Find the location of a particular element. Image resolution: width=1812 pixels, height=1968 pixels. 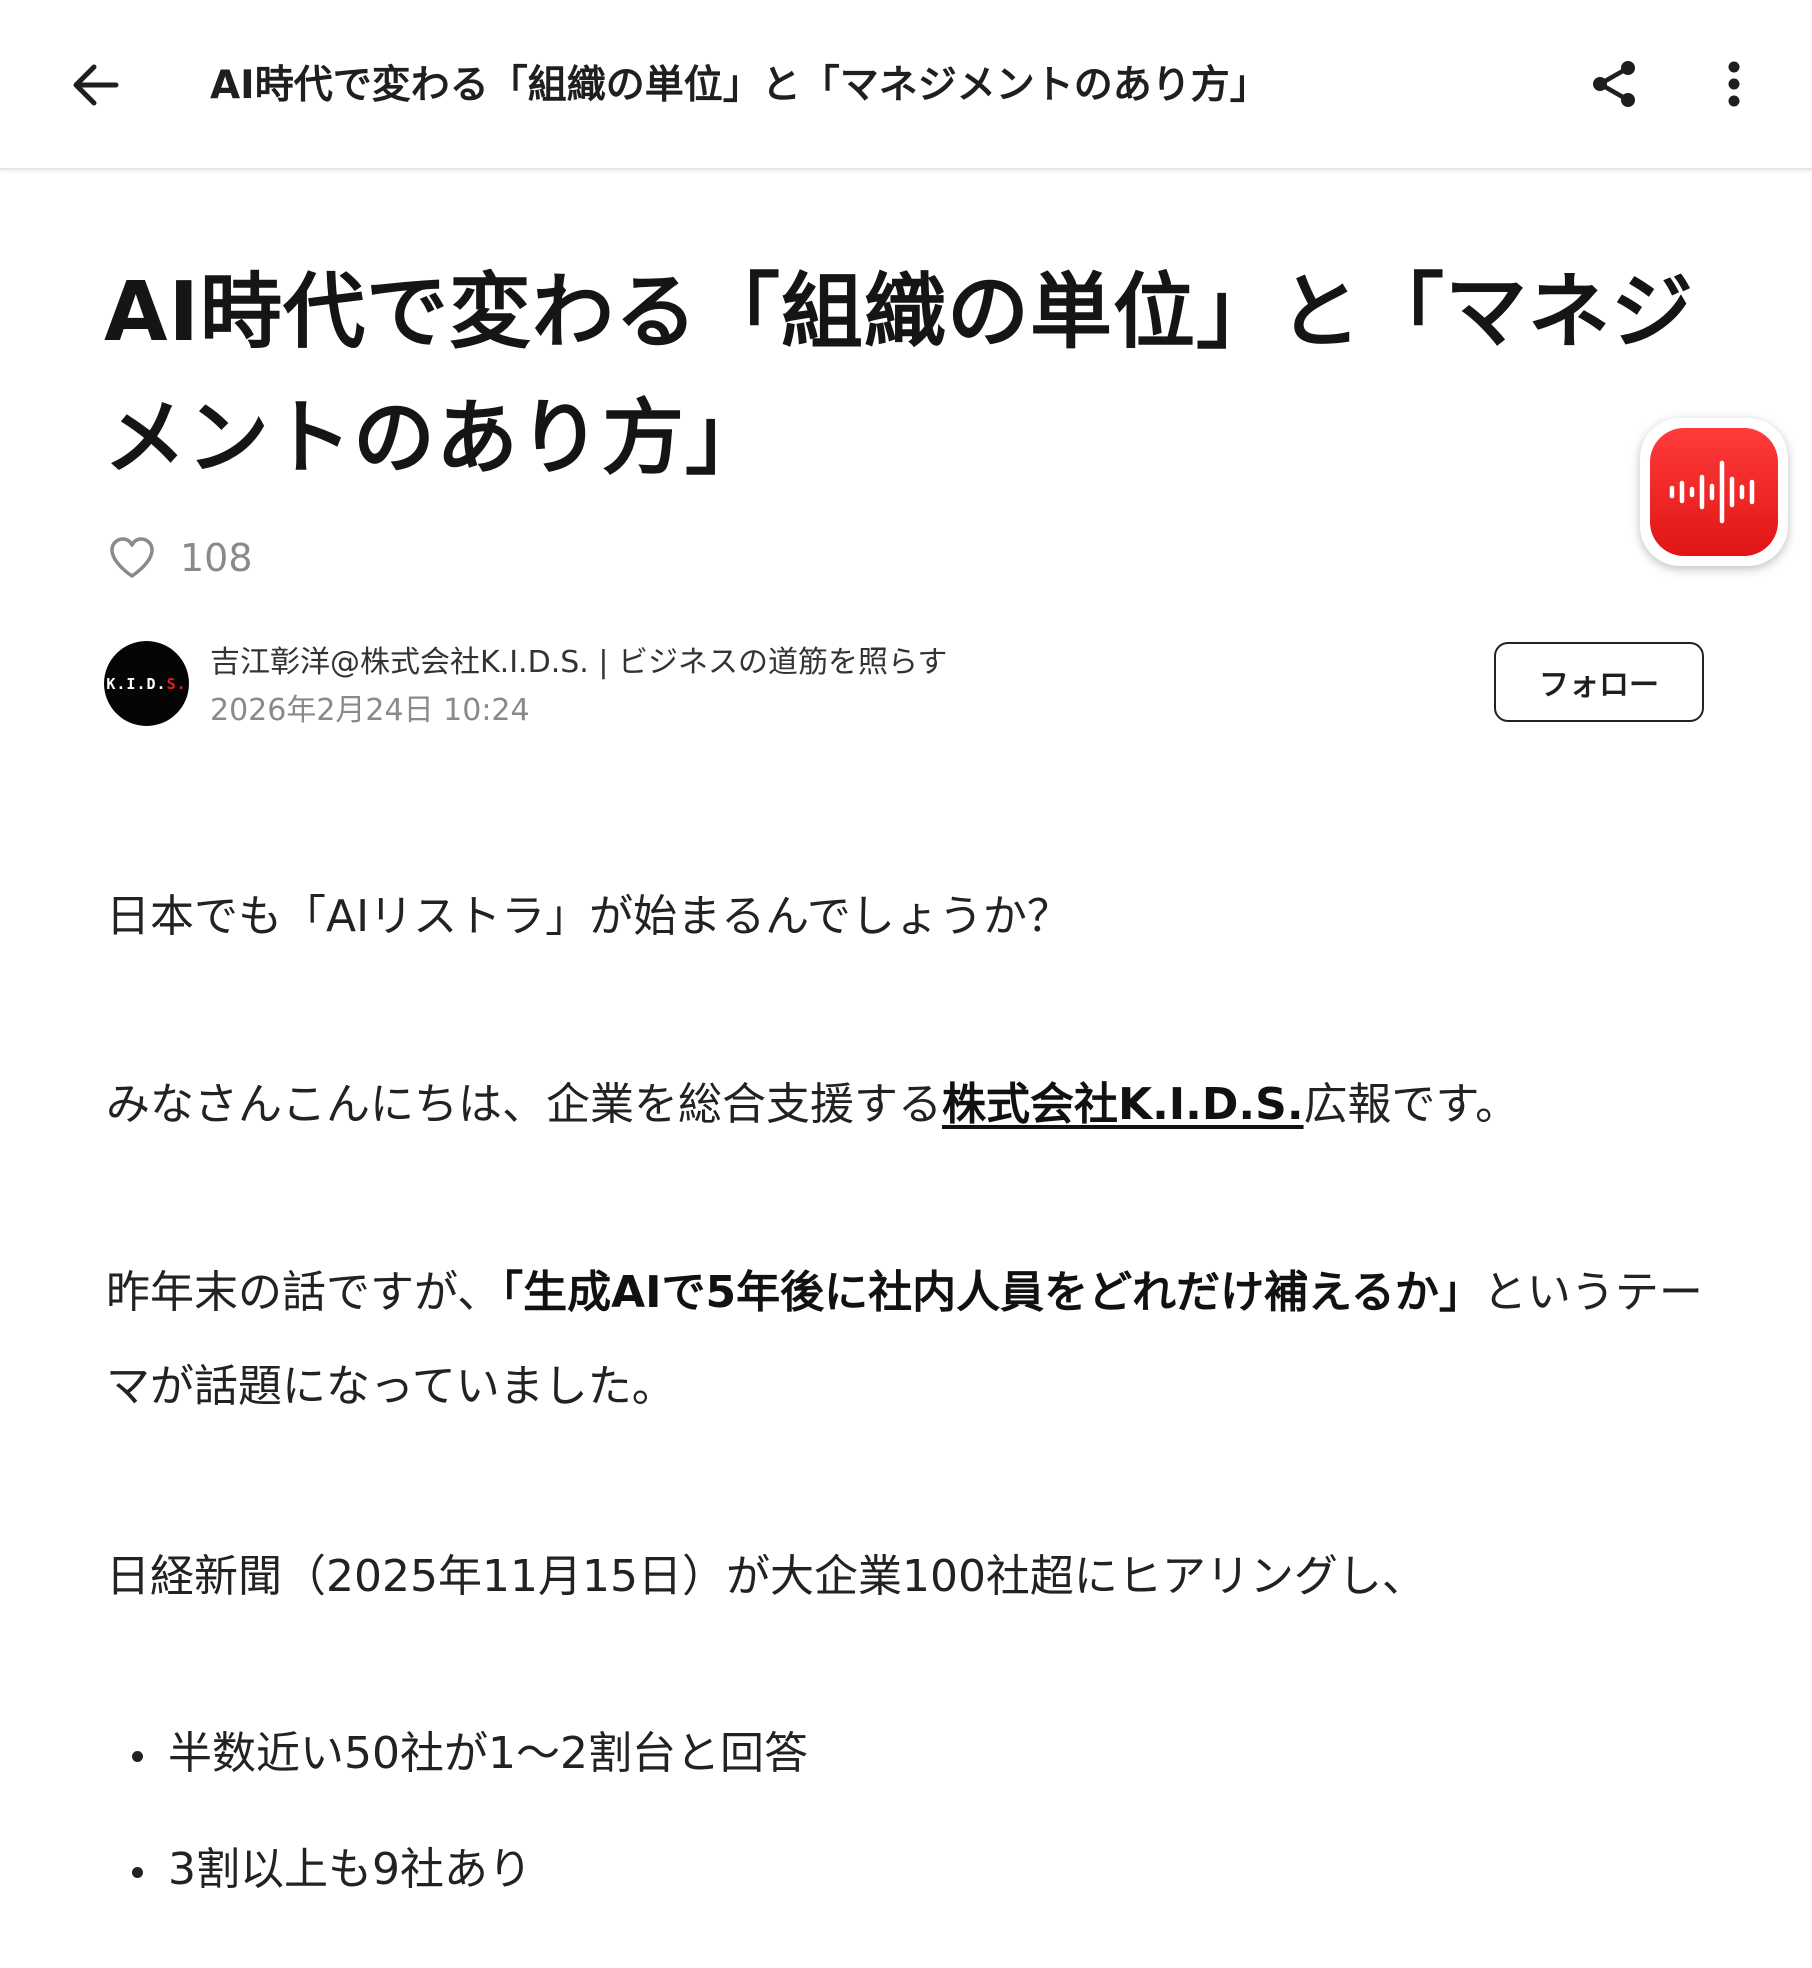

avatar-logo-text: K.I.D.S. is located at coordinates (146, 683).